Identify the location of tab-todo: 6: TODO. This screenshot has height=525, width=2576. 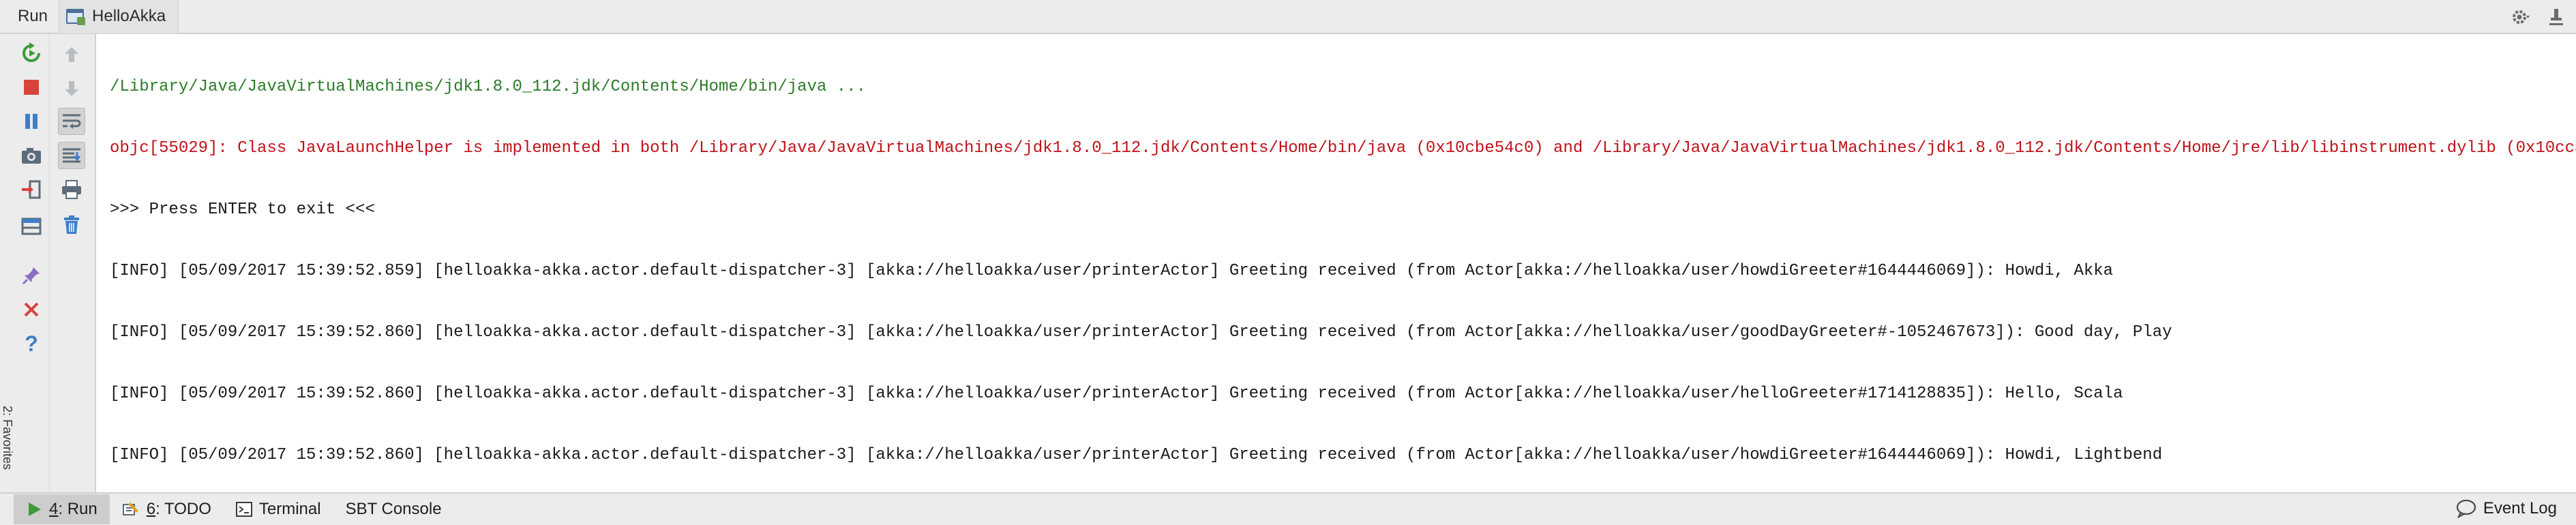
(167, 509).